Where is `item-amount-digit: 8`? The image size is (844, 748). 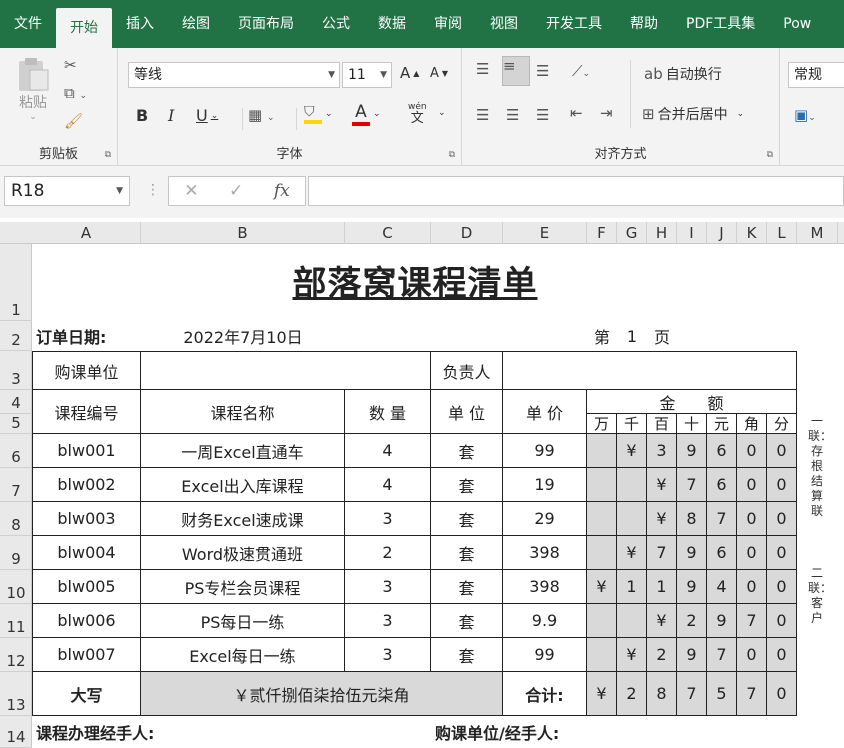
item-amount-digit: 8 is located at coordinates (692, 519).